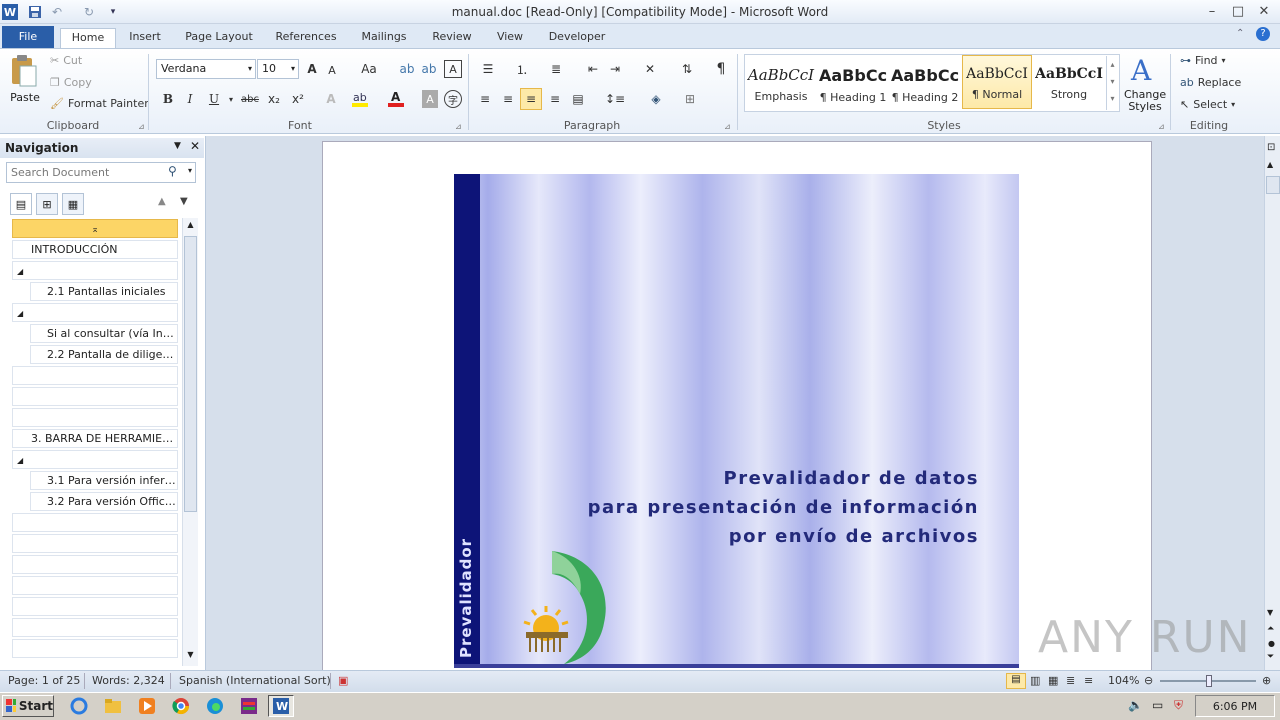 The image size is (1280, 720). What do you see at coordinates (95, 249) in the screenshot?
I see `nav-item: INTRODUCCIÓN` at bounding box center [95, 249].